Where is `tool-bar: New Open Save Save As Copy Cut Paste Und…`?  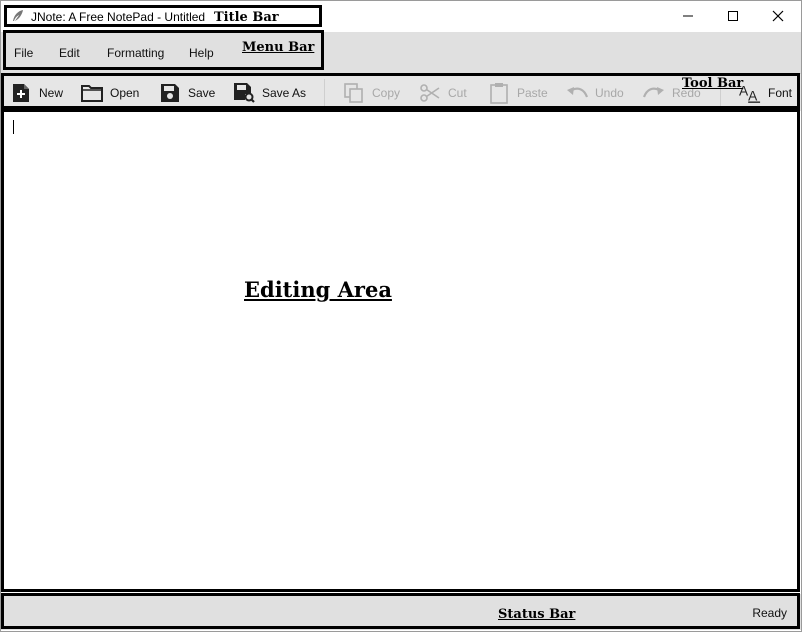 tool-bar: New Open Save Save As Copy Cut Paste Und… is located at coordinates (401, 92).